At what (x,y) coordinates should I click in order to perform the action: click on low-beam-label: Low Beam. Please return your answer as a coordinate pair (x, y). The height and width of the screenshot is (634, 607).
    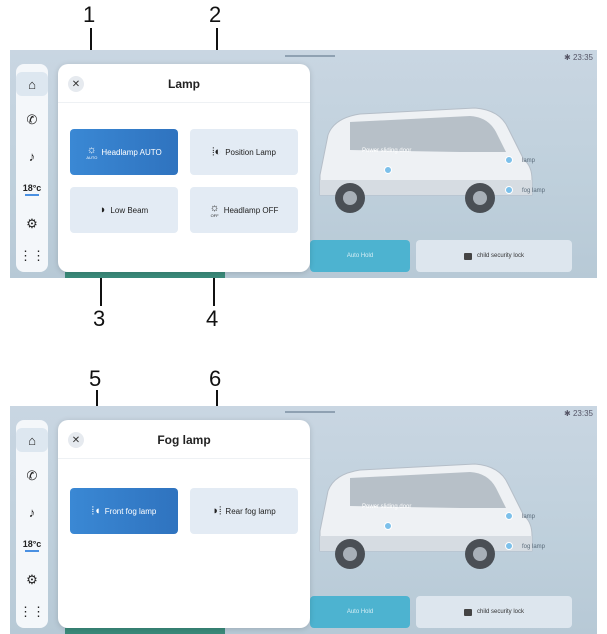
    Looking at the image, I should click on (129, 210).